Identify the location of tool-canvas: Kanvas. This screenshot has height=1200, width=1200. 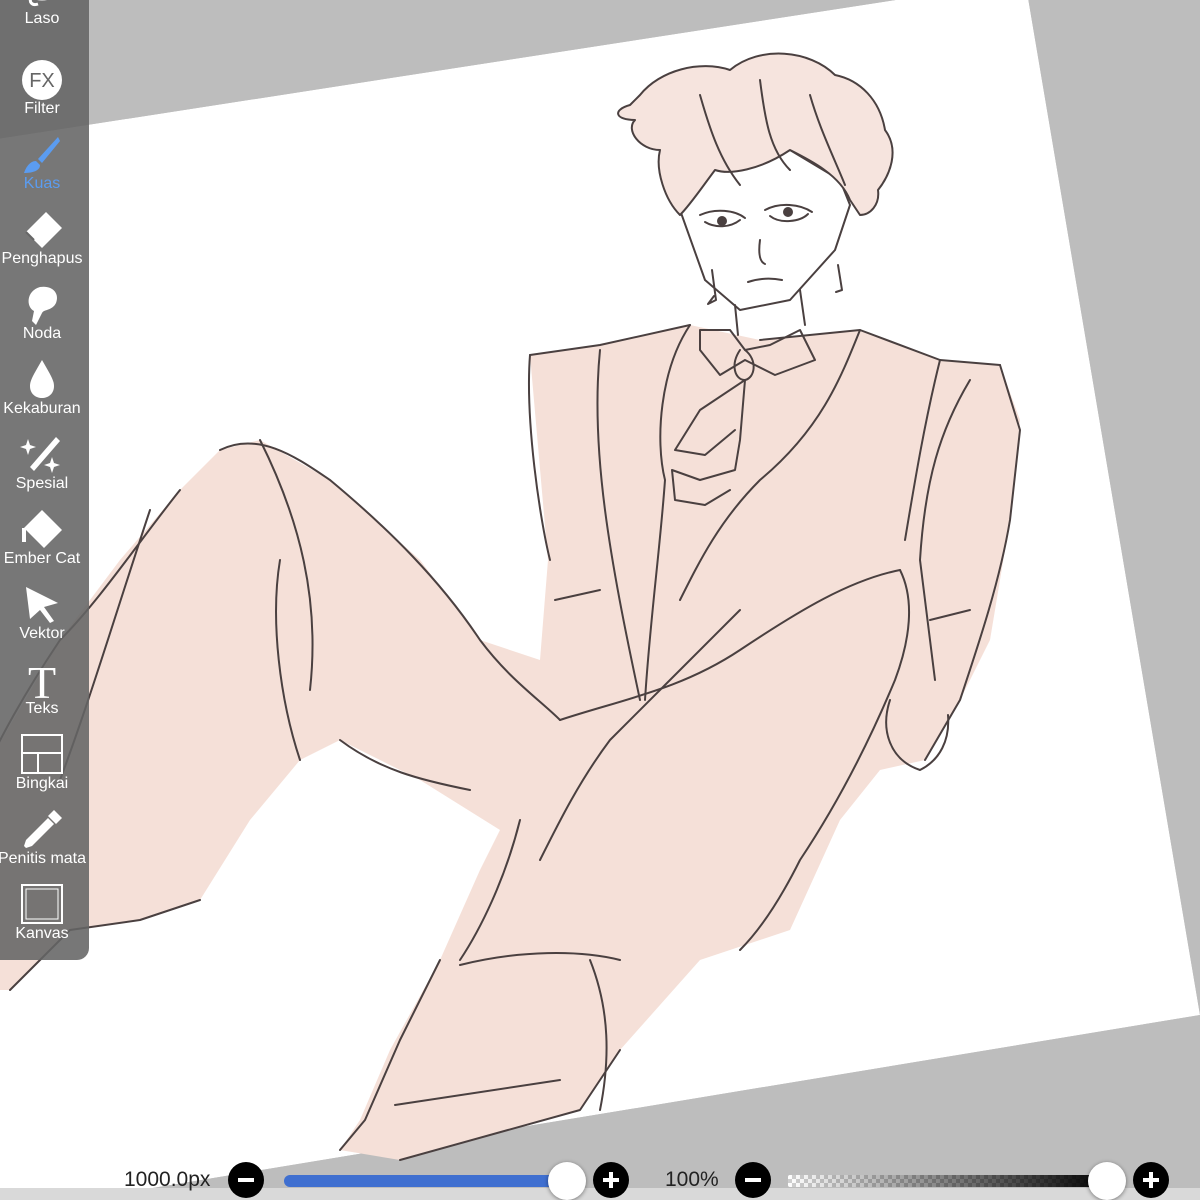
(42, 920).